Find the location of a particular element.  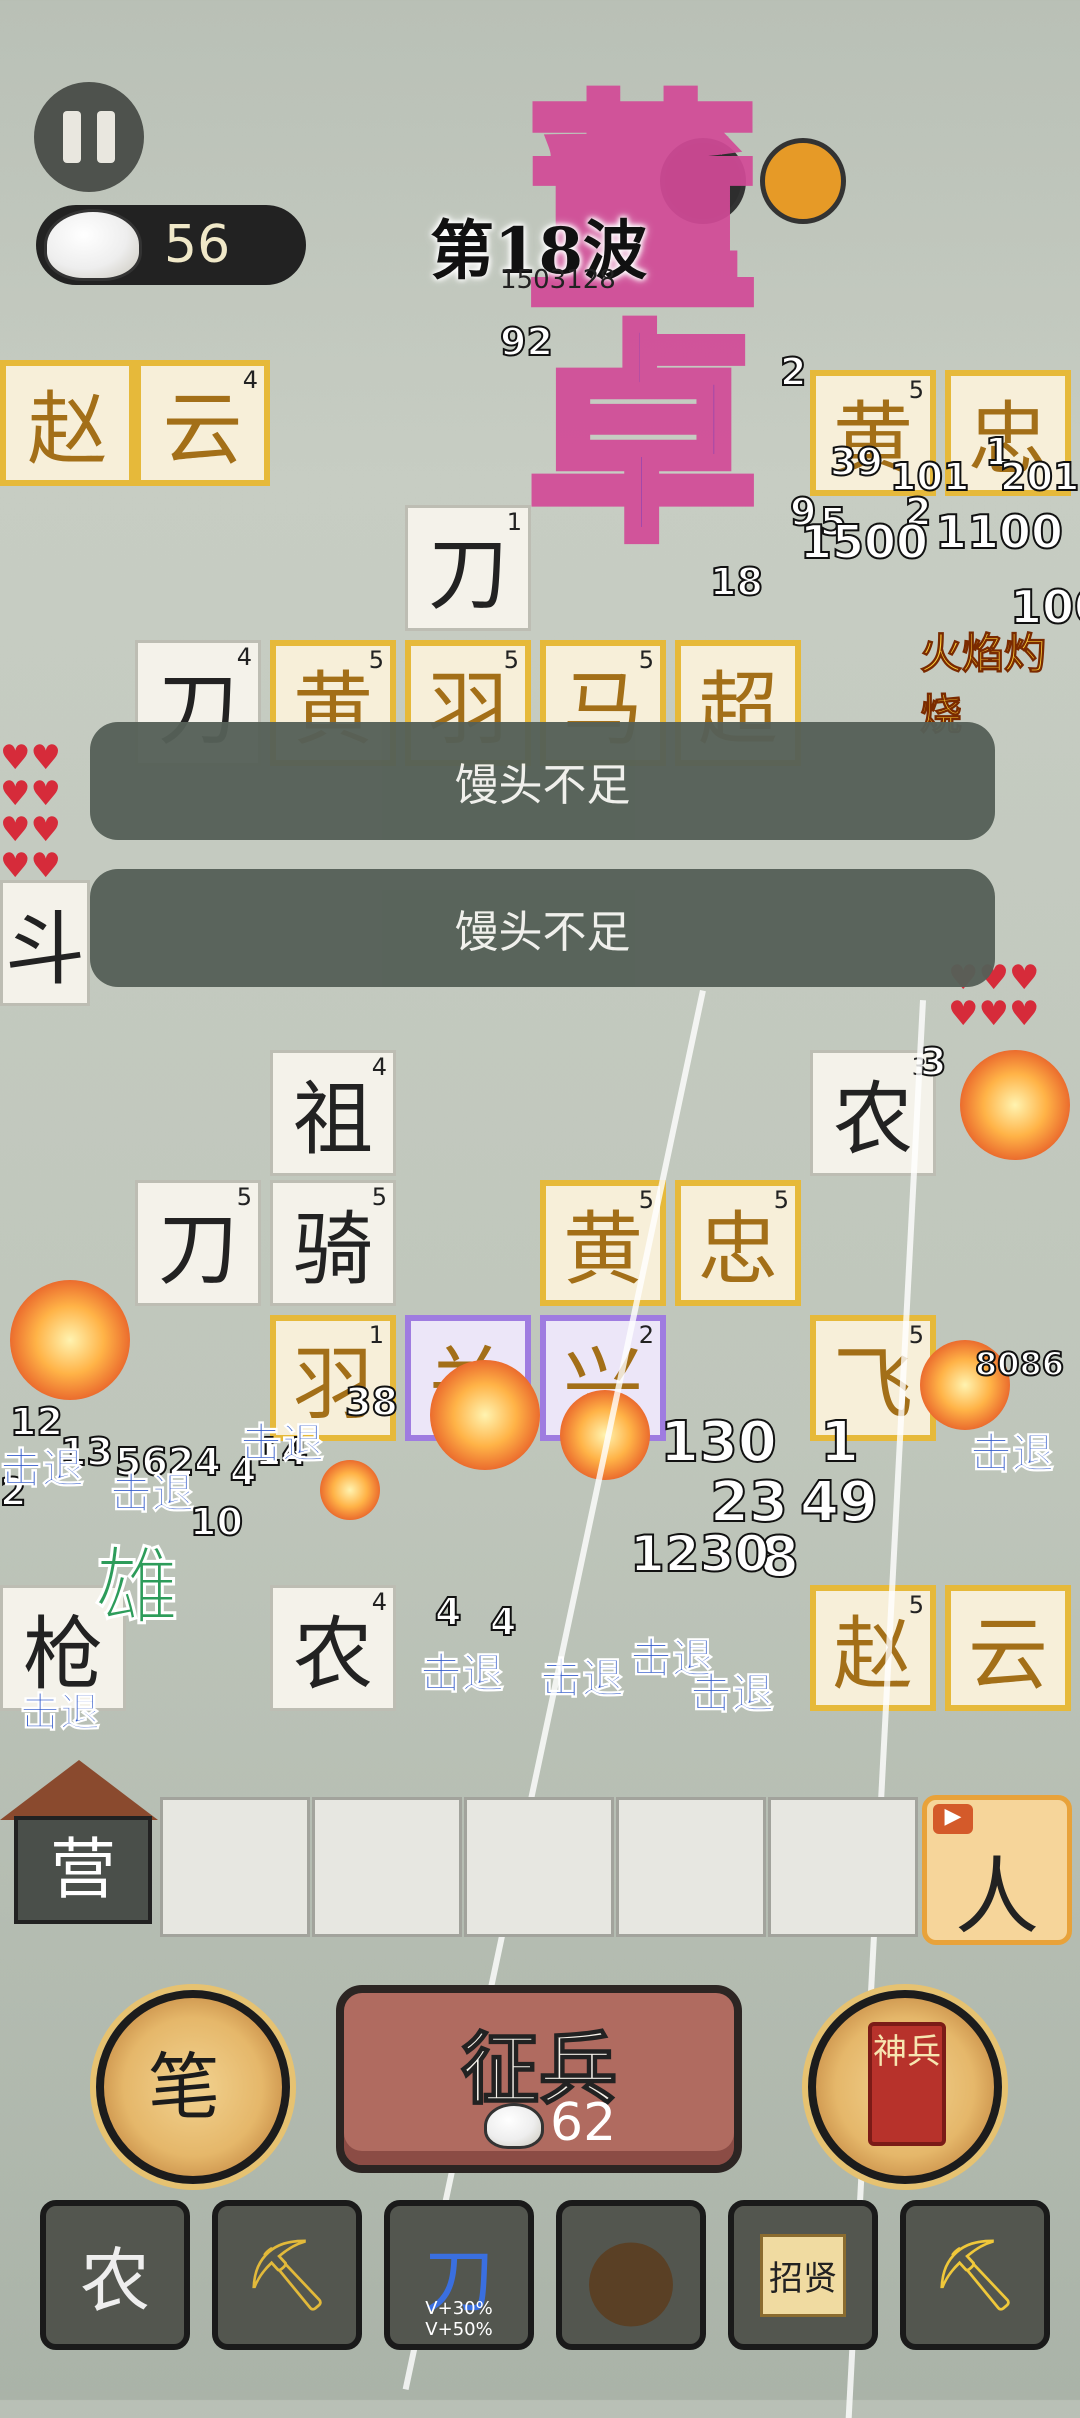

camp-button: 营 is located at coordinates (79, 1844).